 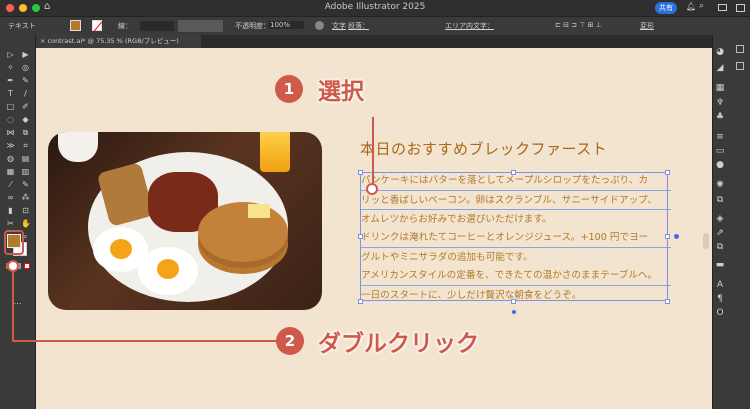 What do you see at coordinates (10, 210) in the screenshot?
I see `graph-tool-icon: ▮` at bounding box center [10, 210].